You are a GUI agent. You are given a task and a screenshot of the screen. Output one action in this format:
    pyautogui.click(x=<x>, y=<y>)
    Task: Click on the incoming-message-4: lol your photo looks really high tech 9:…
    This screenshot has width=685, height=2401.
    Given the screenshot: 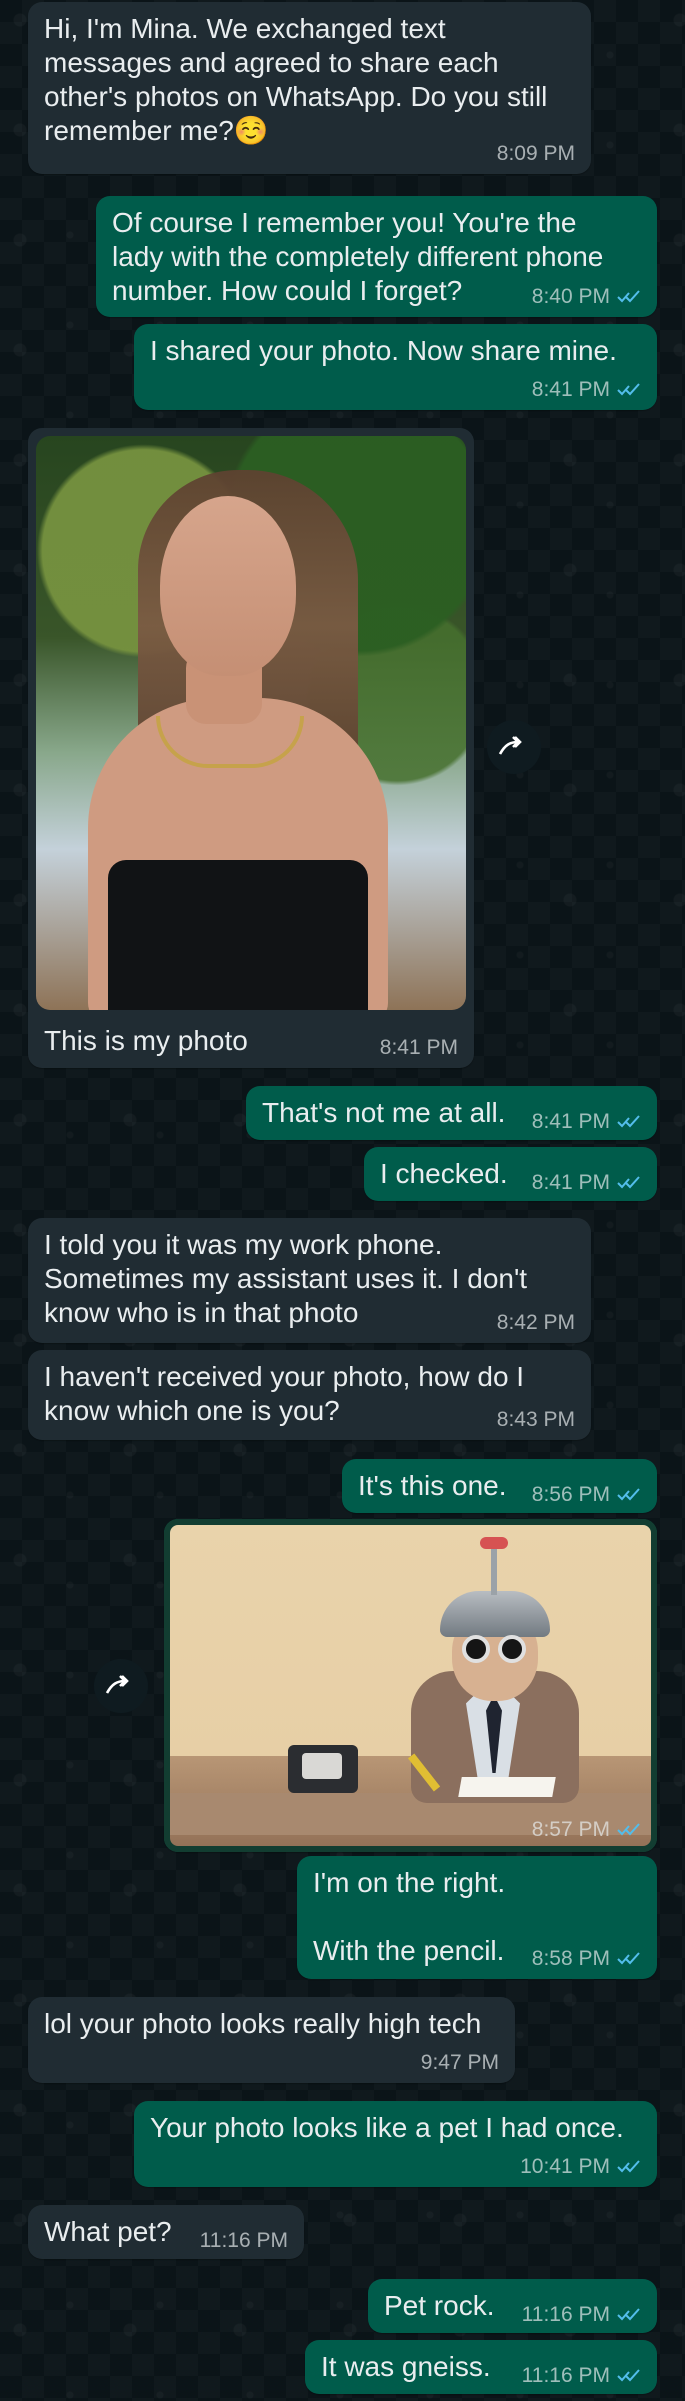 What is the action you would take?
    pyautogui.click(x=271, y=2040)
    